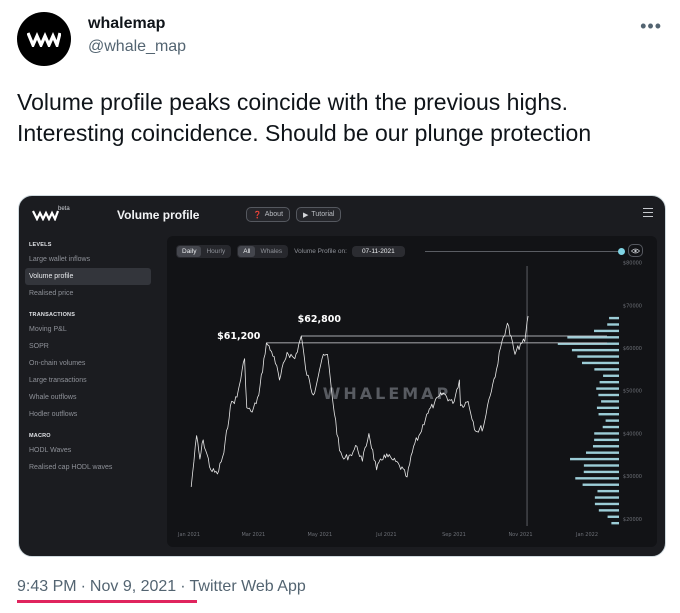  Describe the element at coordinates (88, 380) in the screenshot. I see `sidebar-item-large-transactions: Large transactions` at that location.